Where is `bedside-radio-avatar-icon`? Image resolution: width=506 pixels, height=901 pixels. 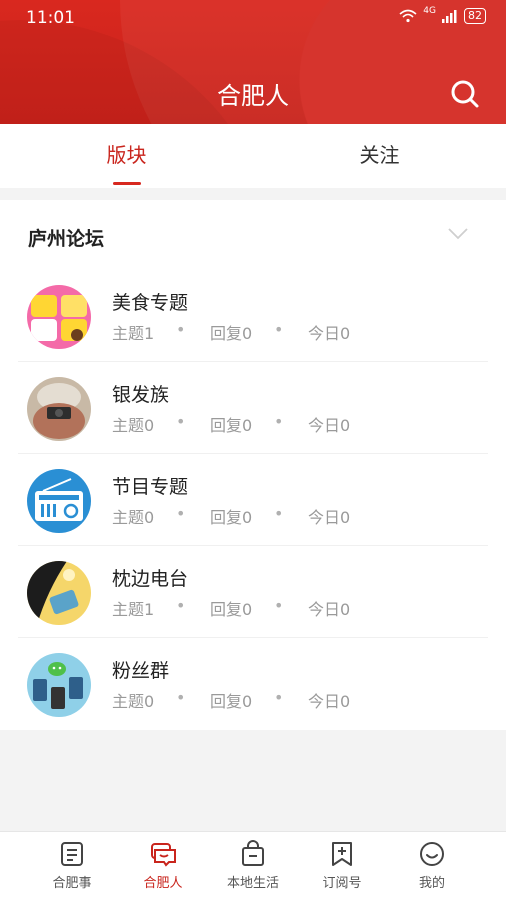 bedside-radio-avatar-icon is located at coordinates (59, 593).